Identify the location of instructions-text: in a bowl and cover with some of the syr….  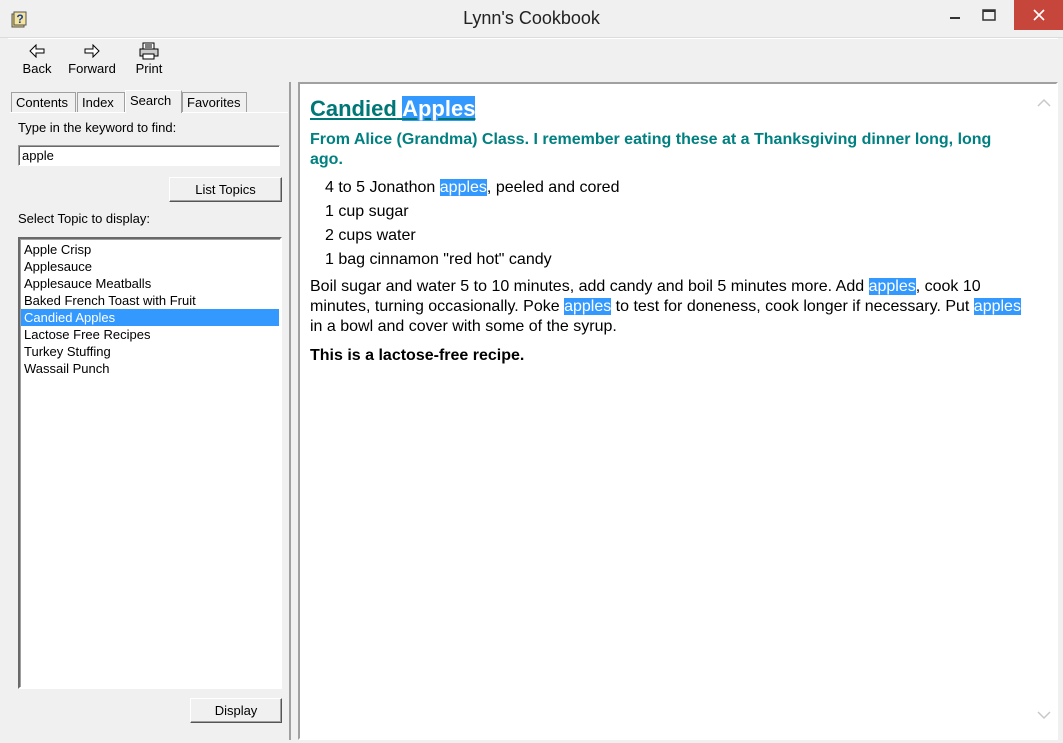
(463, 326).